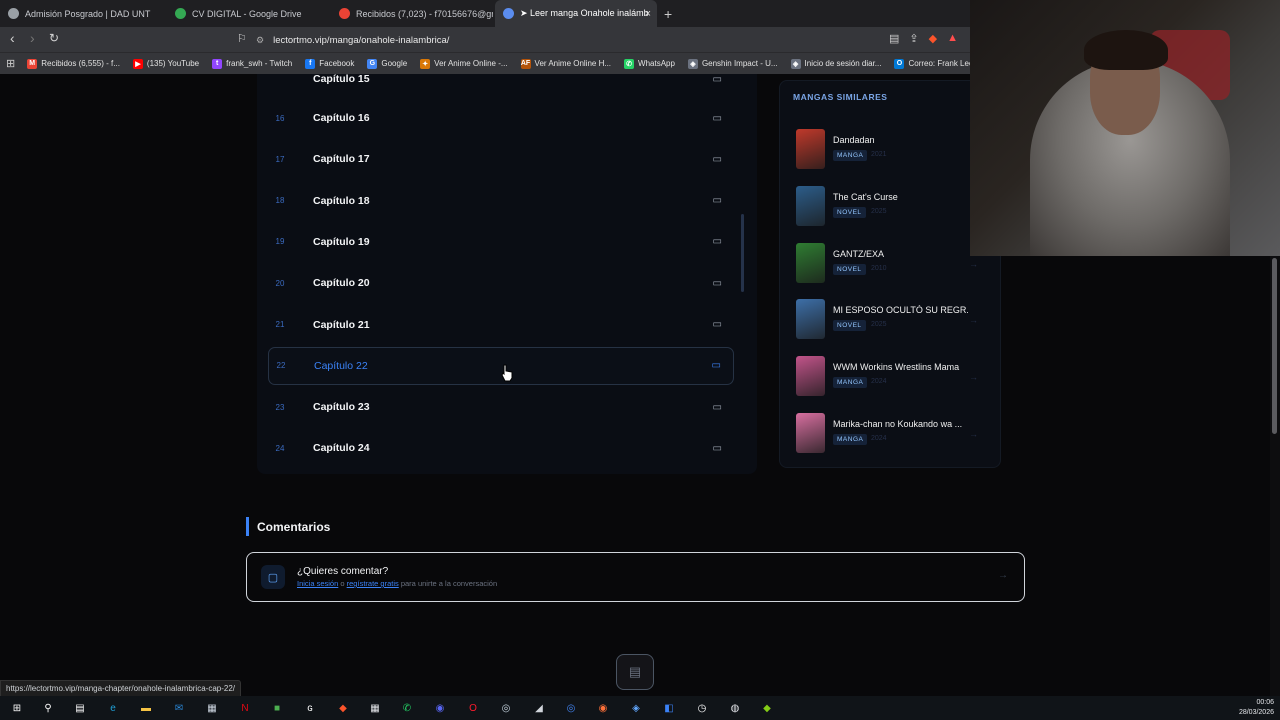  I want to click on similar-manga-item: MI ESPOSO OCULTÓ SU REGR... NOVEL 2025 →, so click(894, 320).